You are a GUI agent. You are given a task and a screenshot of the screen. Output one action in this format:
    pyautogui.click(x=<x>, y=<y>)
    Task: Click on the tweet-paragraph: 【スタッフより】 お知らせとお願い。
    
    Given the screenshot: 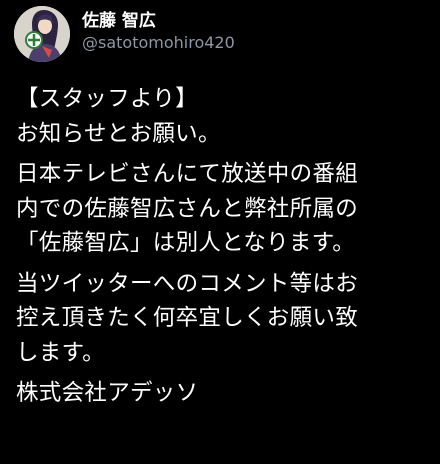 What is the action you would take?
    pyautogui.click(x=118, y=116)
    